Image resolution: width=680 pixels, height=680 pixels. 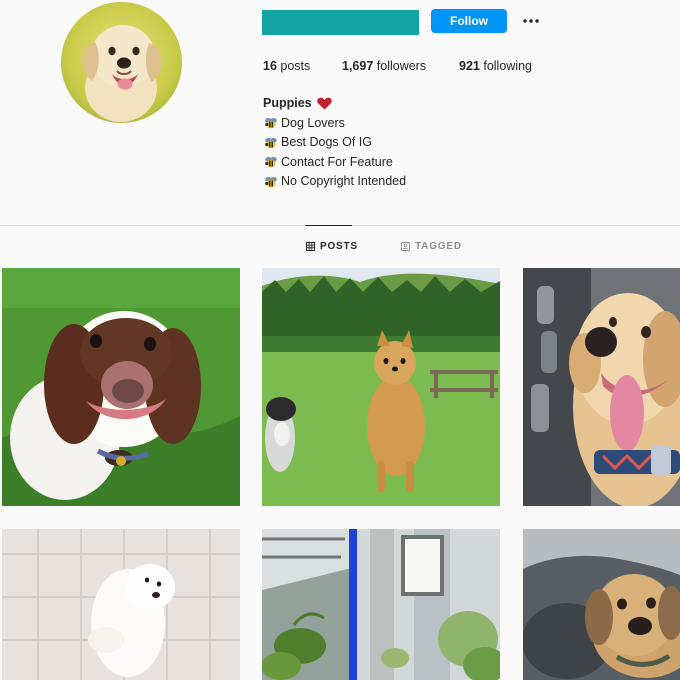 I want to click on pomeranian-standing-photo-icon, so click(x=381, y=387).